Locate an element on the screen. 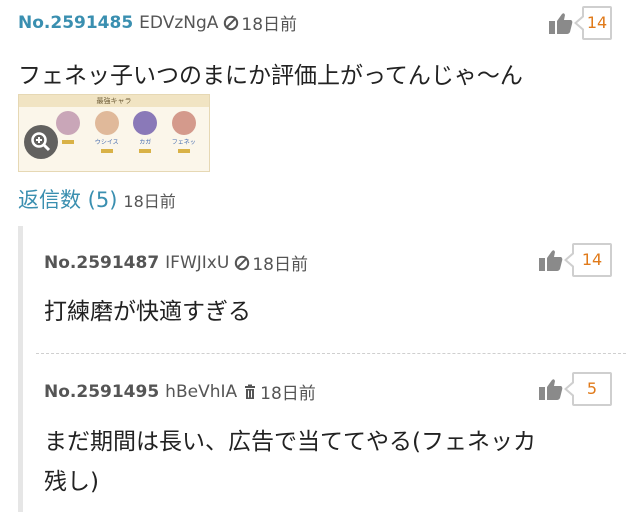 This screenshot has height=512, width=640. trash-icon is located at coordinates (250, 391).